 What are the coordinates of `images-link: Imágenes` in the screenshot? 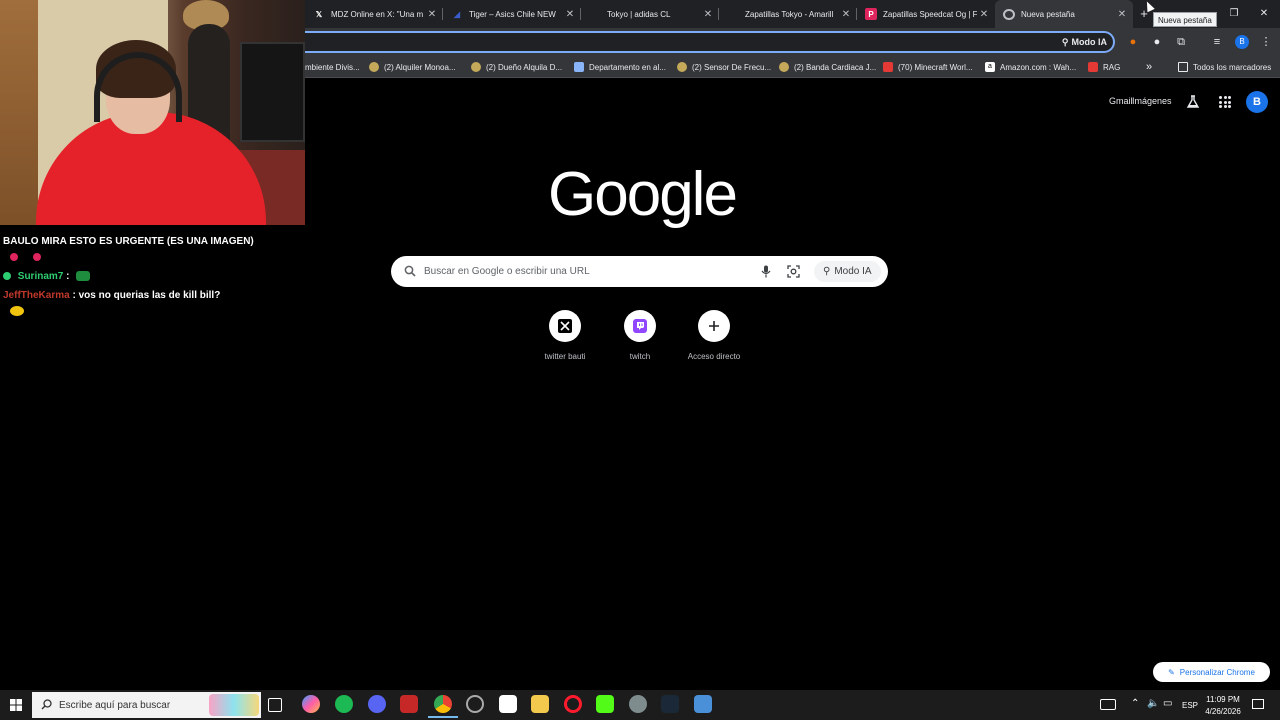 It's located at (1152, 101).